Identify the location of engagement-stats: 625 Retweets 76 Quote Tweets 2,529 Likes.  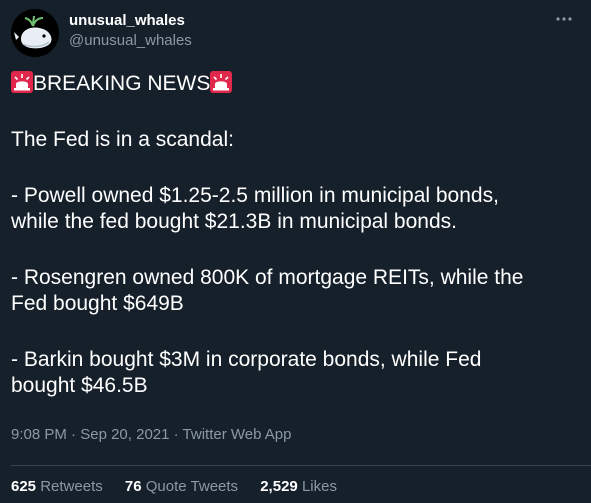
(183, 486).